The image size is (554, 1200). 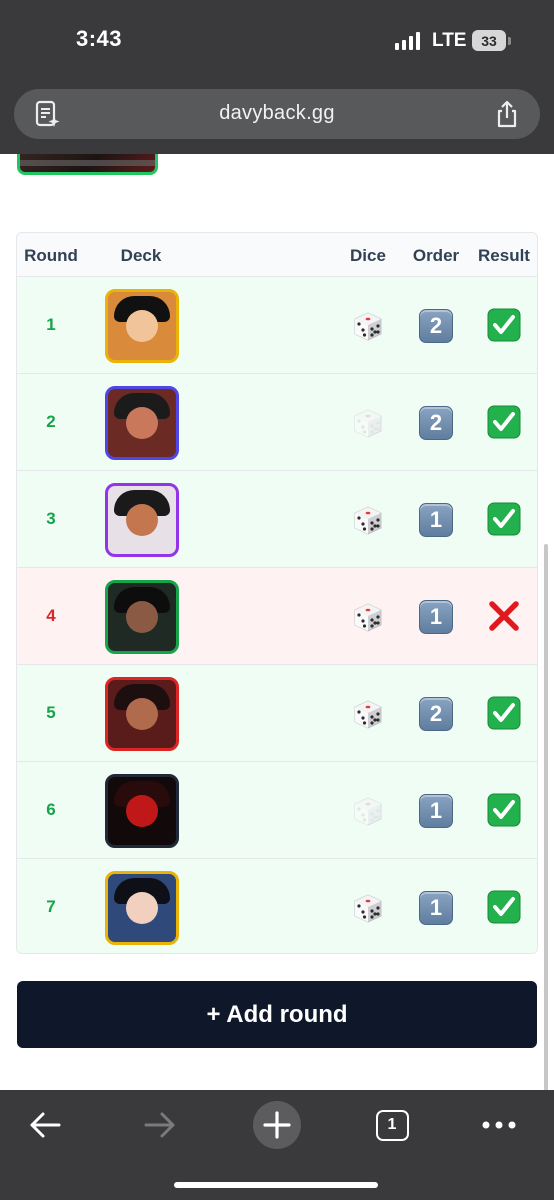 What do you see at coordinates (504, 616) in the screenshot?
I see `cross-mark-icon` at bounding box center [504, 616].